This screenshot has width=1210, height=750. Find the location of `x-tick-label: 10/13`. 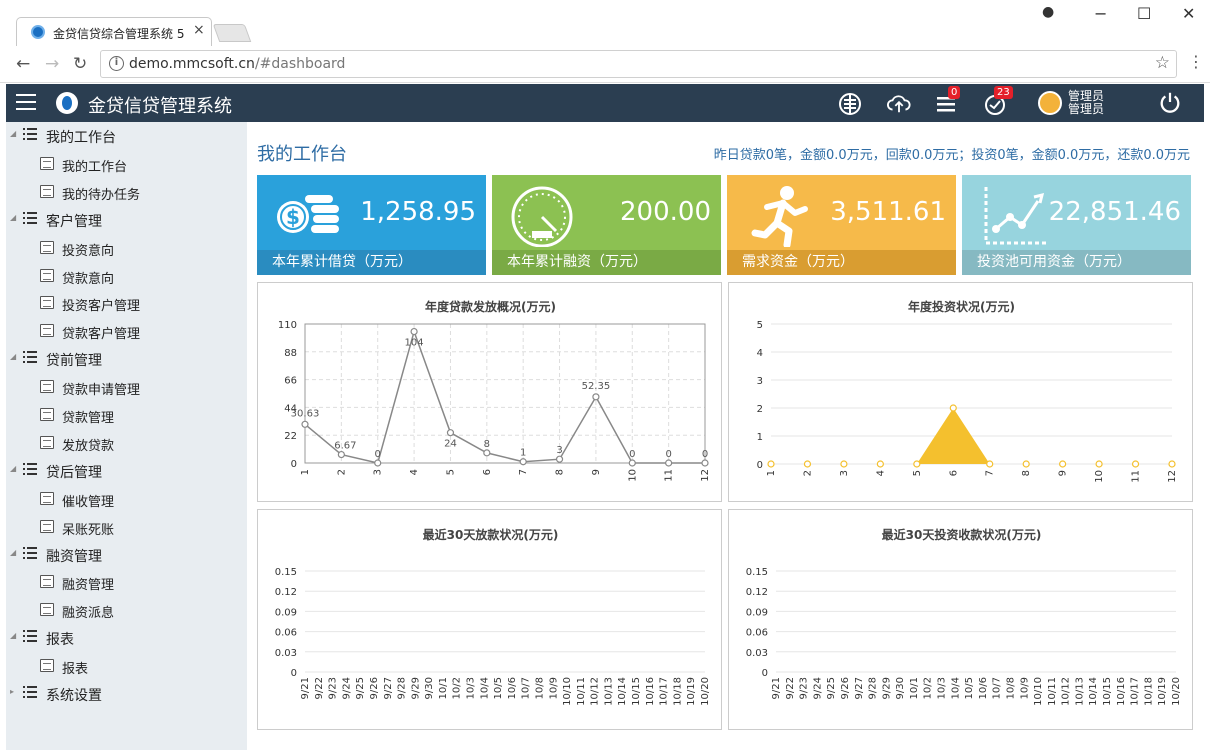

x-tick-label: 10/13 is located at coordinates (1079, 691).